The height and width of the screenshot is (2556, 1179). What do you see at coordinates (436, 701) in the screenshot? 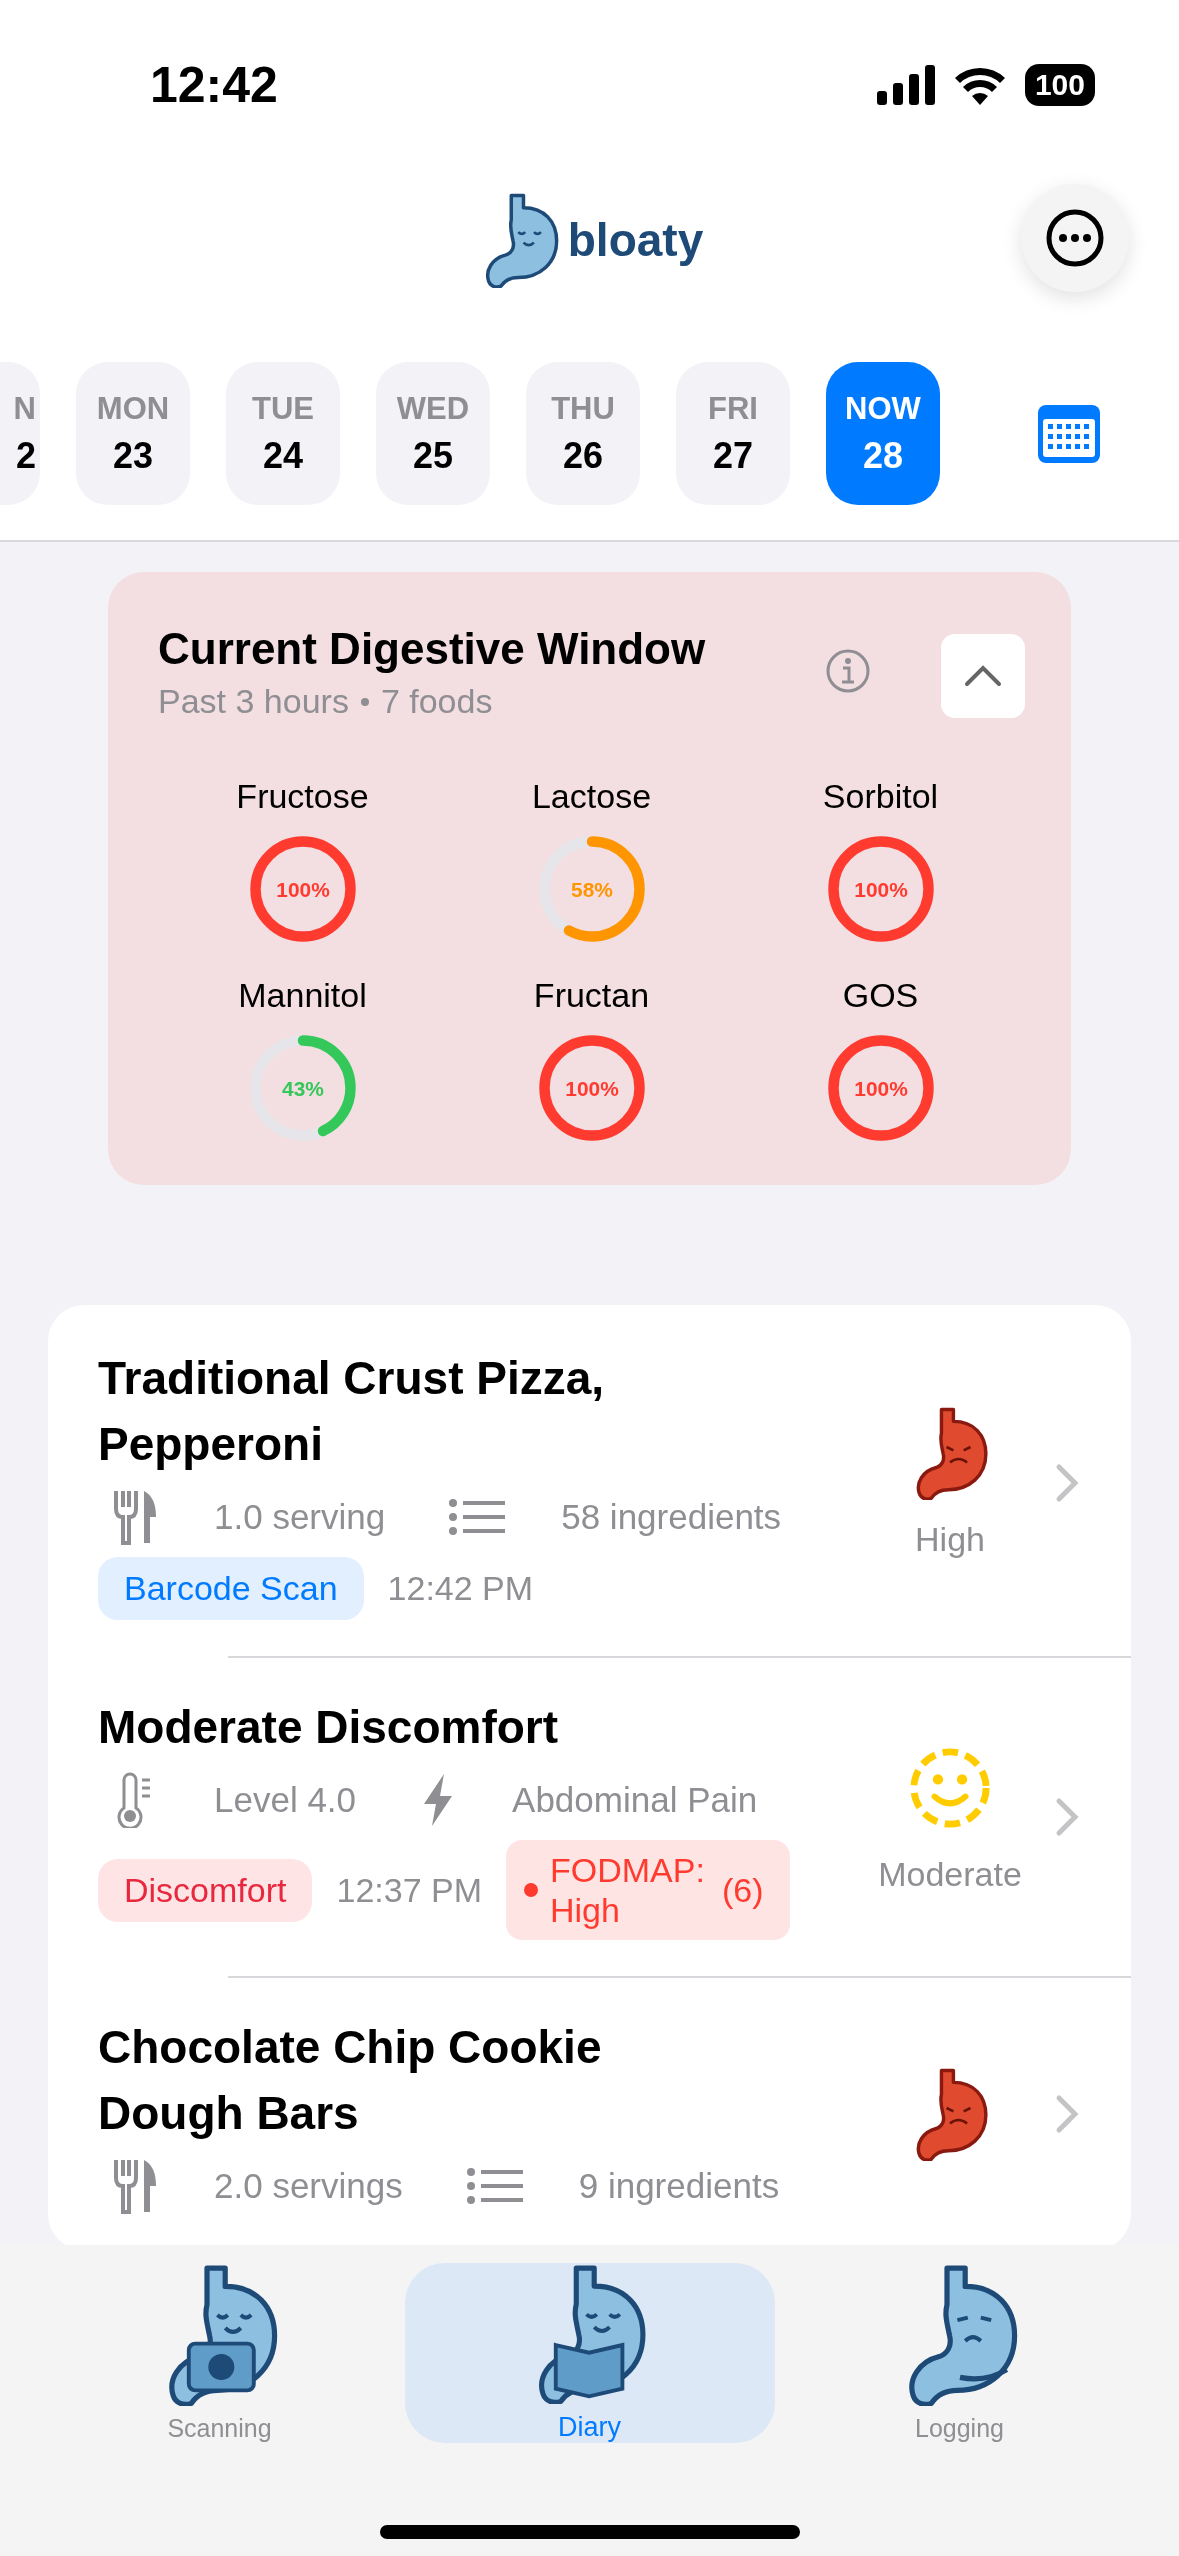
I see `food-count: 7 foods` at bounding box center [436, 701].